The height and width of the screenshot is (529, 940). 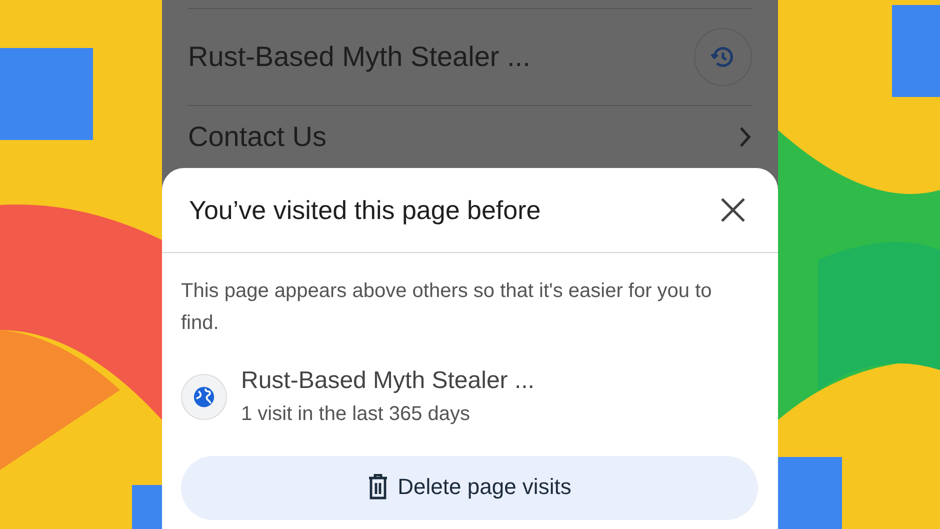 What do you see at coordinates (745, 137) in the screenshot?
I see `chevron-right-icon` at bounding box center [745, 137].